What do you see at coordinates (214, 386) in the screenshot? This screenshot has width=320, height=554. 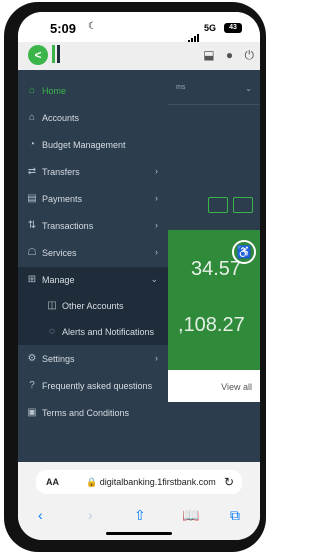 I see `view-all-row: View all` at bounding box center [214, 386].